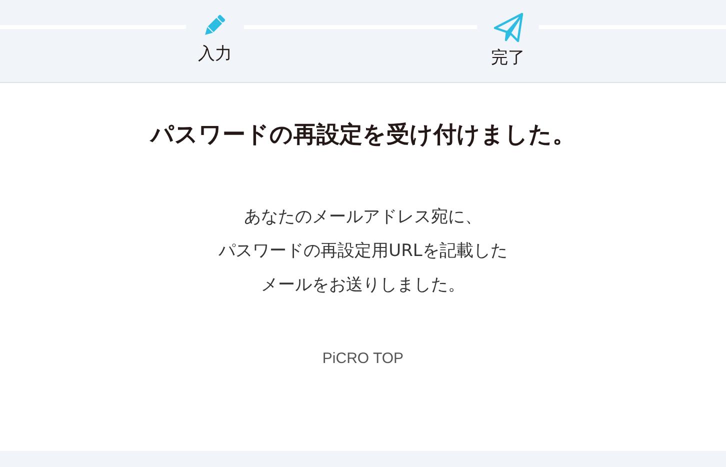 The image size is (726, 467). I want to click on step-label: 入力, so click(215, 54).